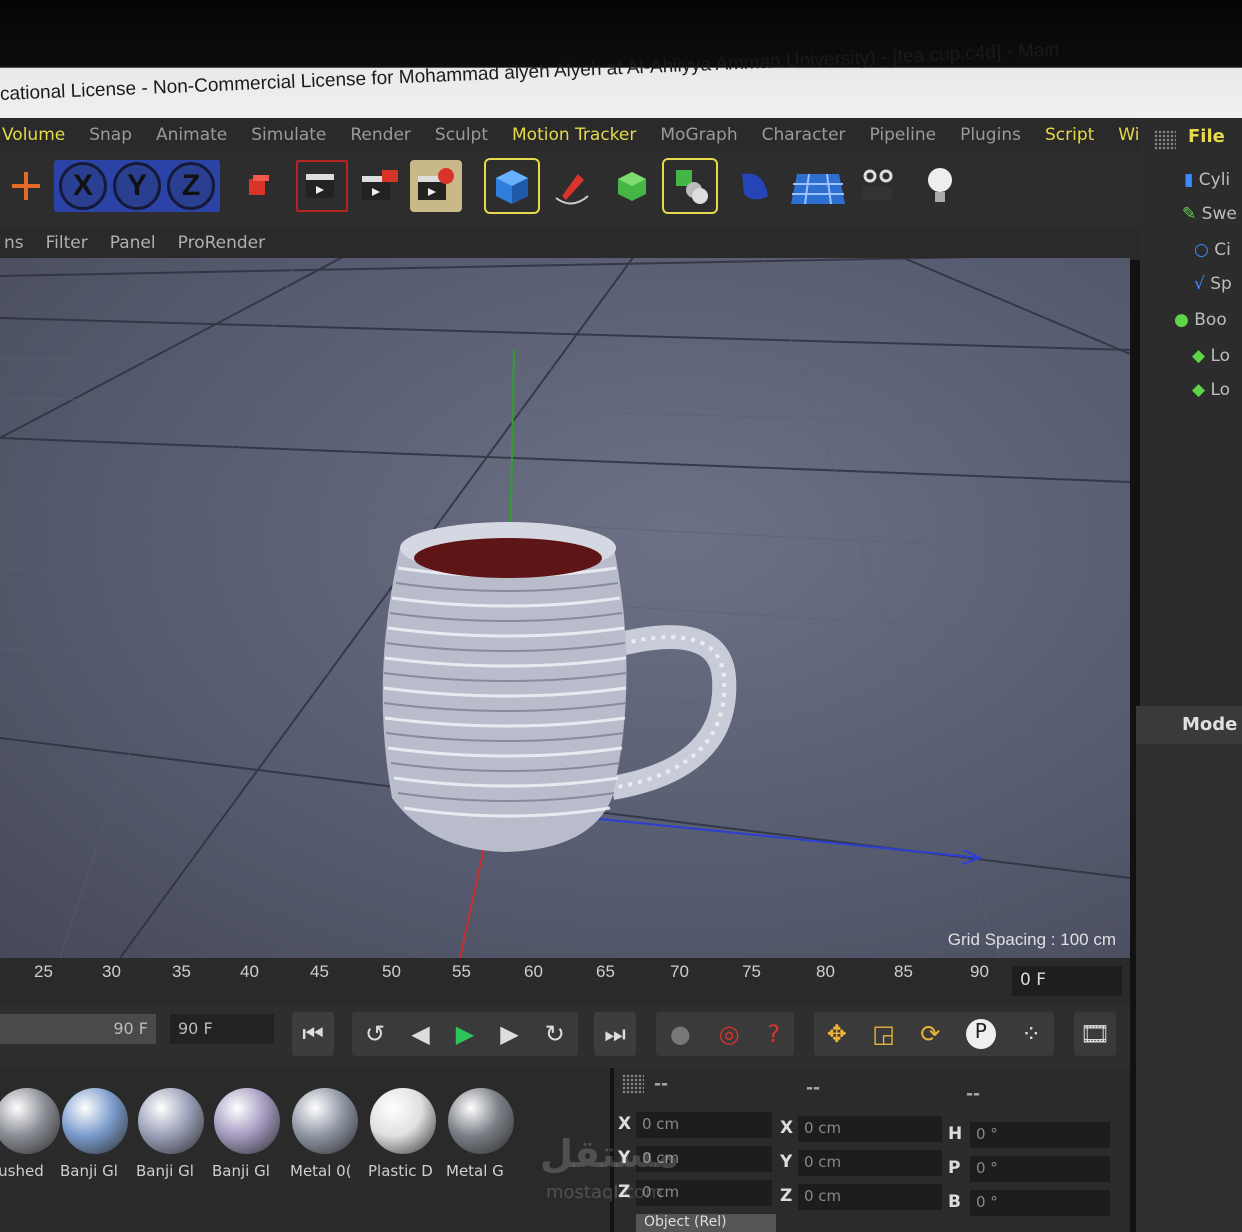  I want to click on rot-b-label: B, so click(954, 1202).